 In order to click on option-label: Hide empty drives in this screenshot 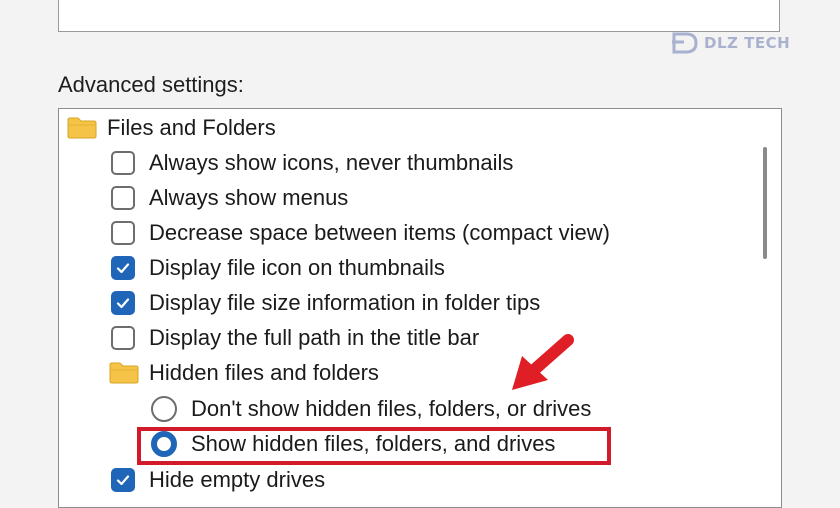, I will do `click(237, 479)`.